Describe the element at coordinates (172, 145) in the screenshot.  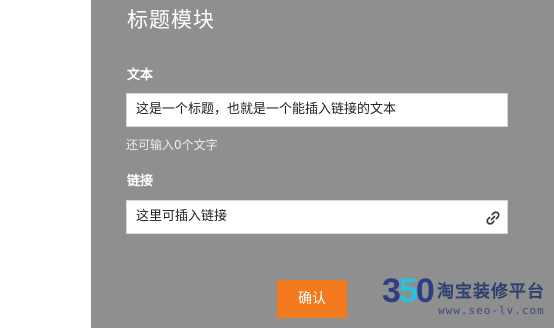
I see `char-count-hint: 还可输入0个文字` at that location.